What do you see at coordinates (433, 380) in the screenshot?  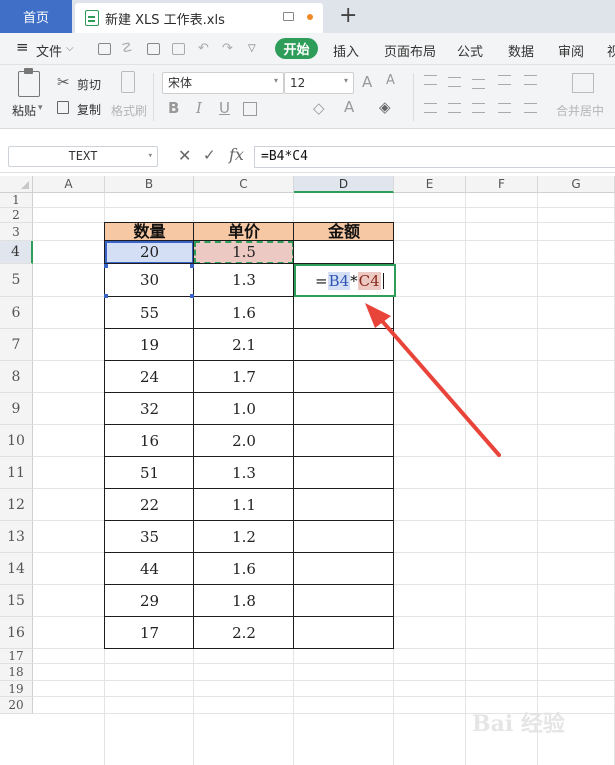 I see `annotation-arrow` at bounding box center [433, 380].